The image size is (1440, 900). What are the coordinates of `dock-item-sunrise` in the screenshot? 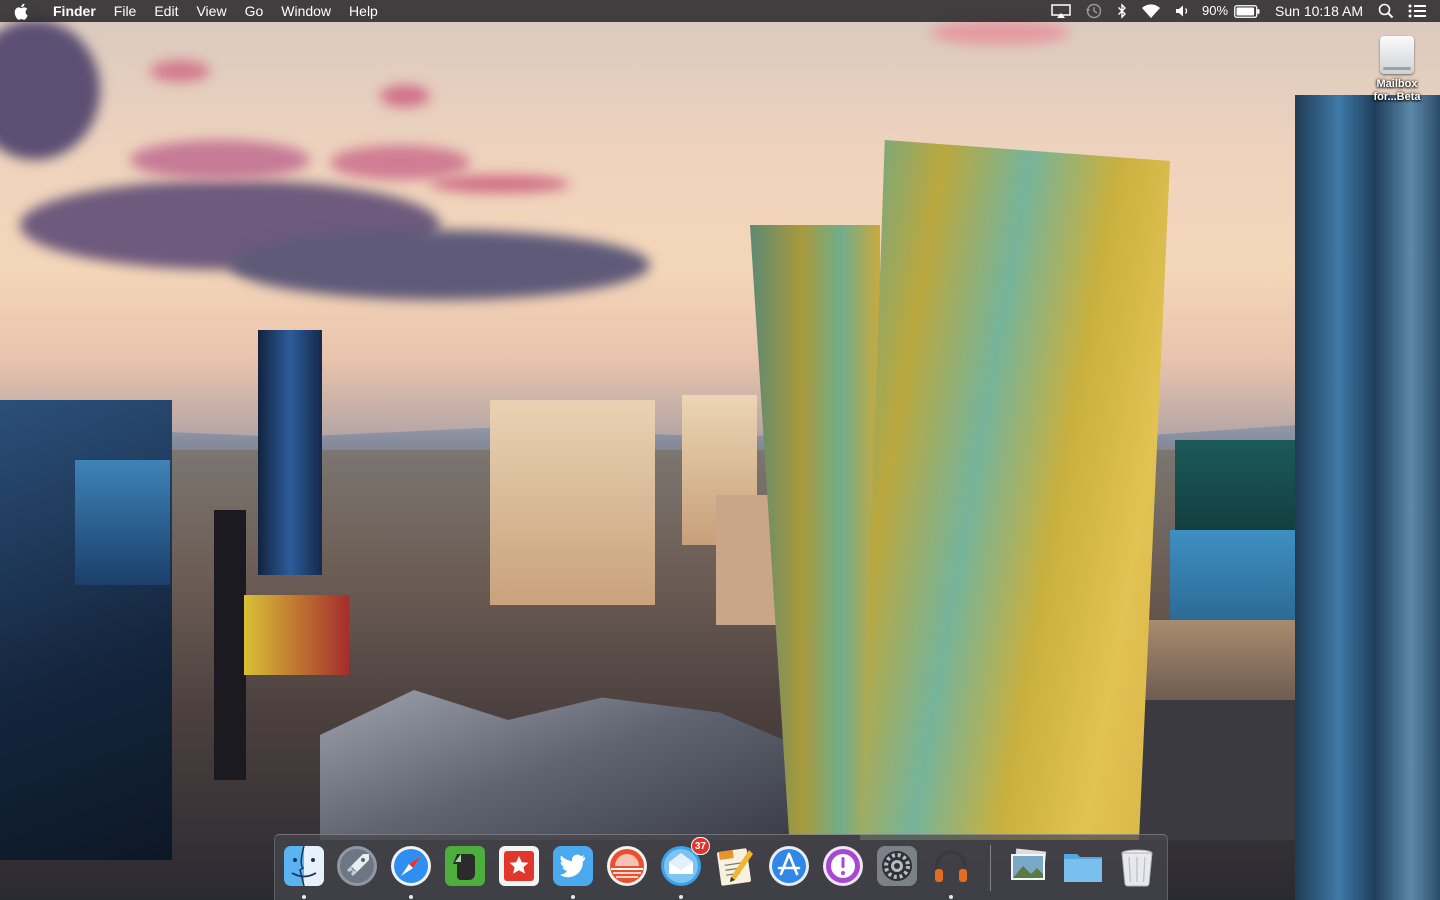 It's located at (627, 866).